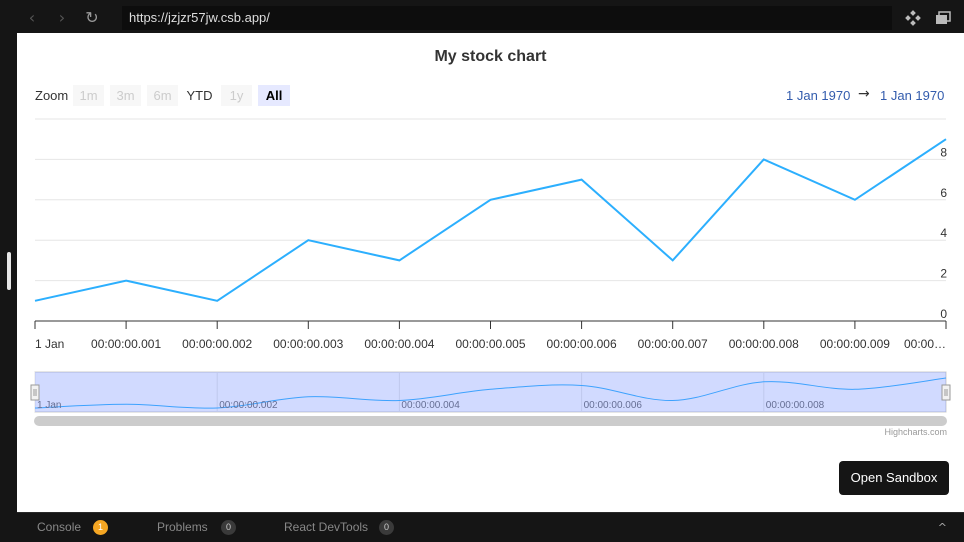 This screenshot has width=964, height=542. What do you see at coordinates (32, 18) in the screenshot?
I see `back-icon: ‹` at bounding box center [32, 18].